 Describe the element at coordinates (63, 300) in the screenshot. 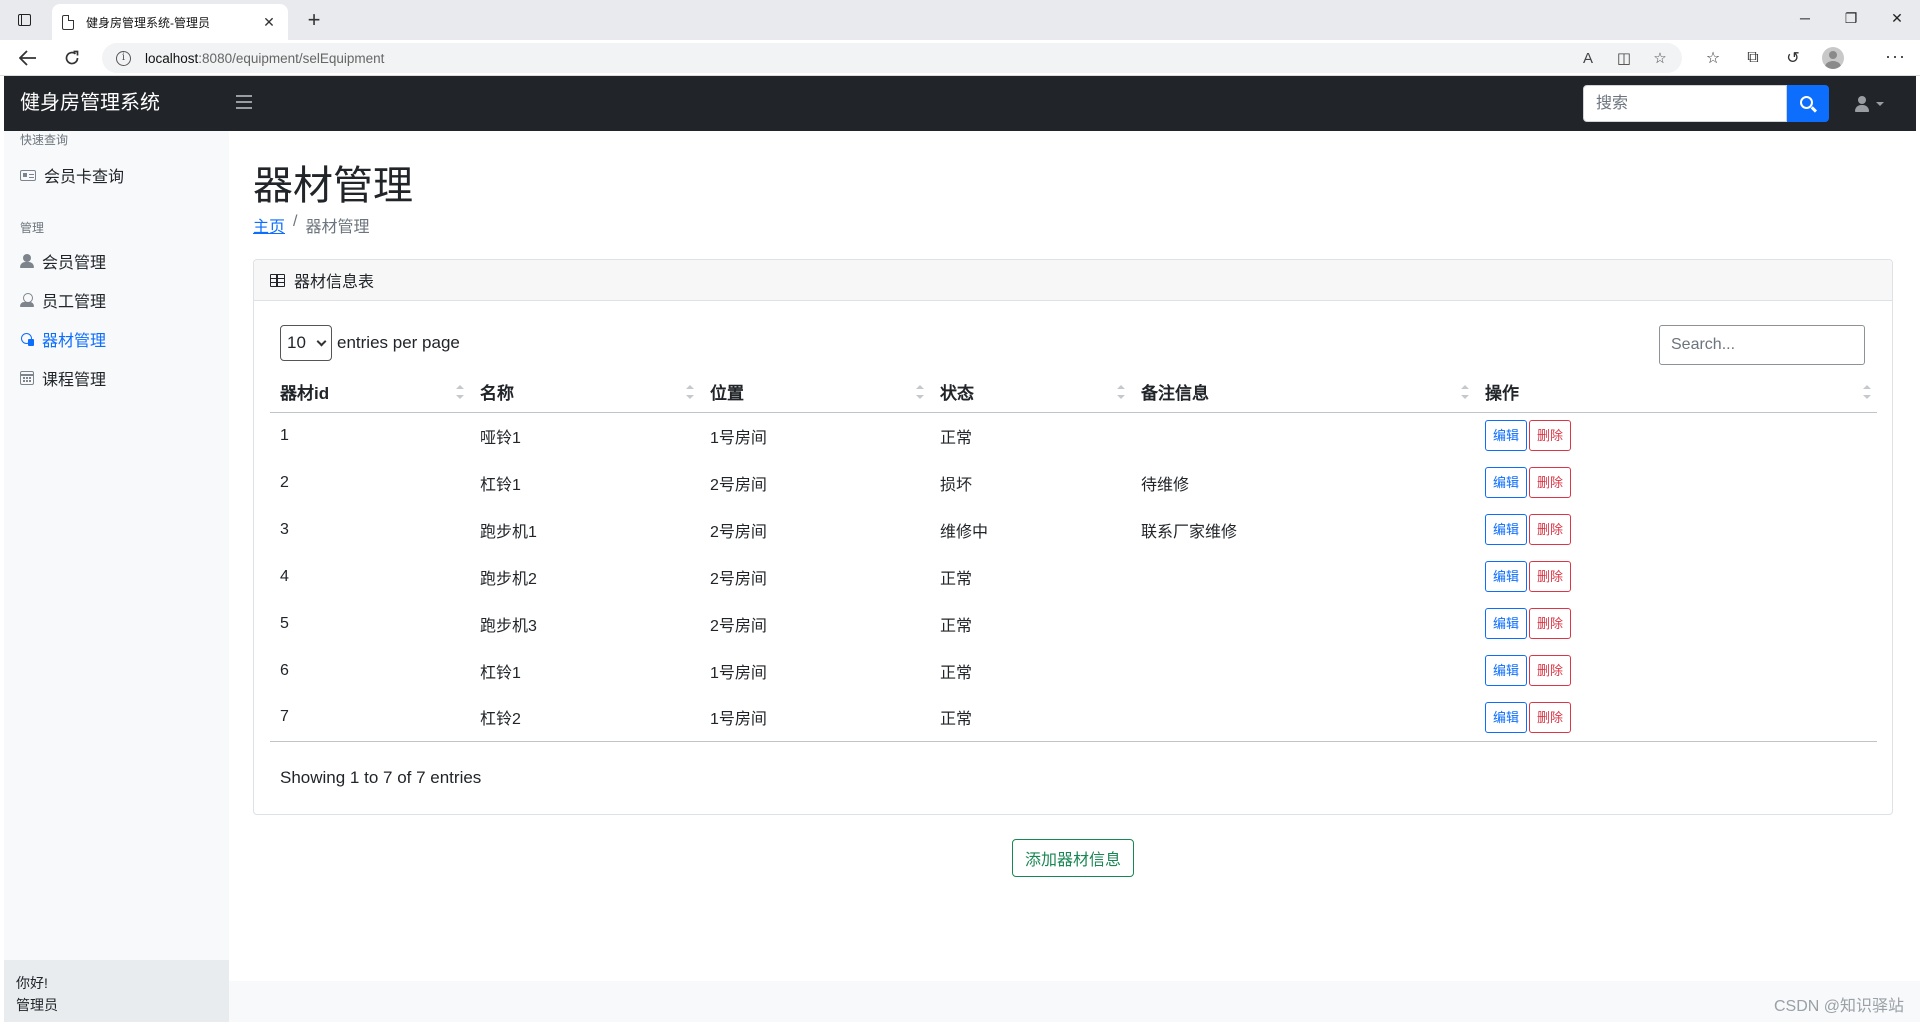

I see `sidebar-item-staff: 员工管理` at that location.